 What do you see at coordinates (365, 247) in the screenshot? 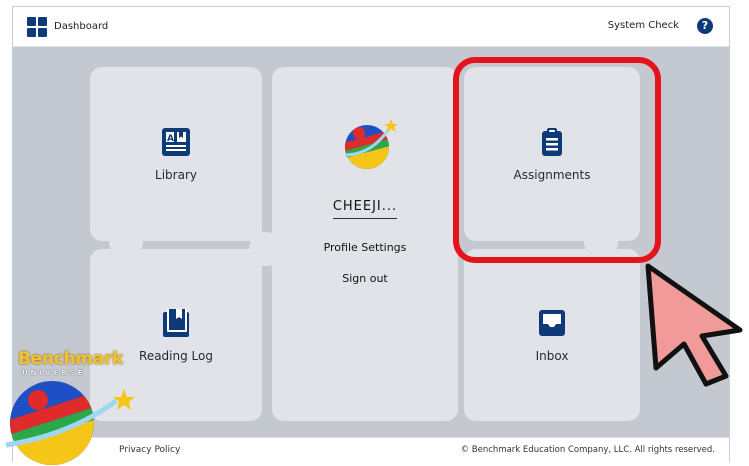
I see `profile-settings-link: Profile Settings` at bounding box center [365, 247].